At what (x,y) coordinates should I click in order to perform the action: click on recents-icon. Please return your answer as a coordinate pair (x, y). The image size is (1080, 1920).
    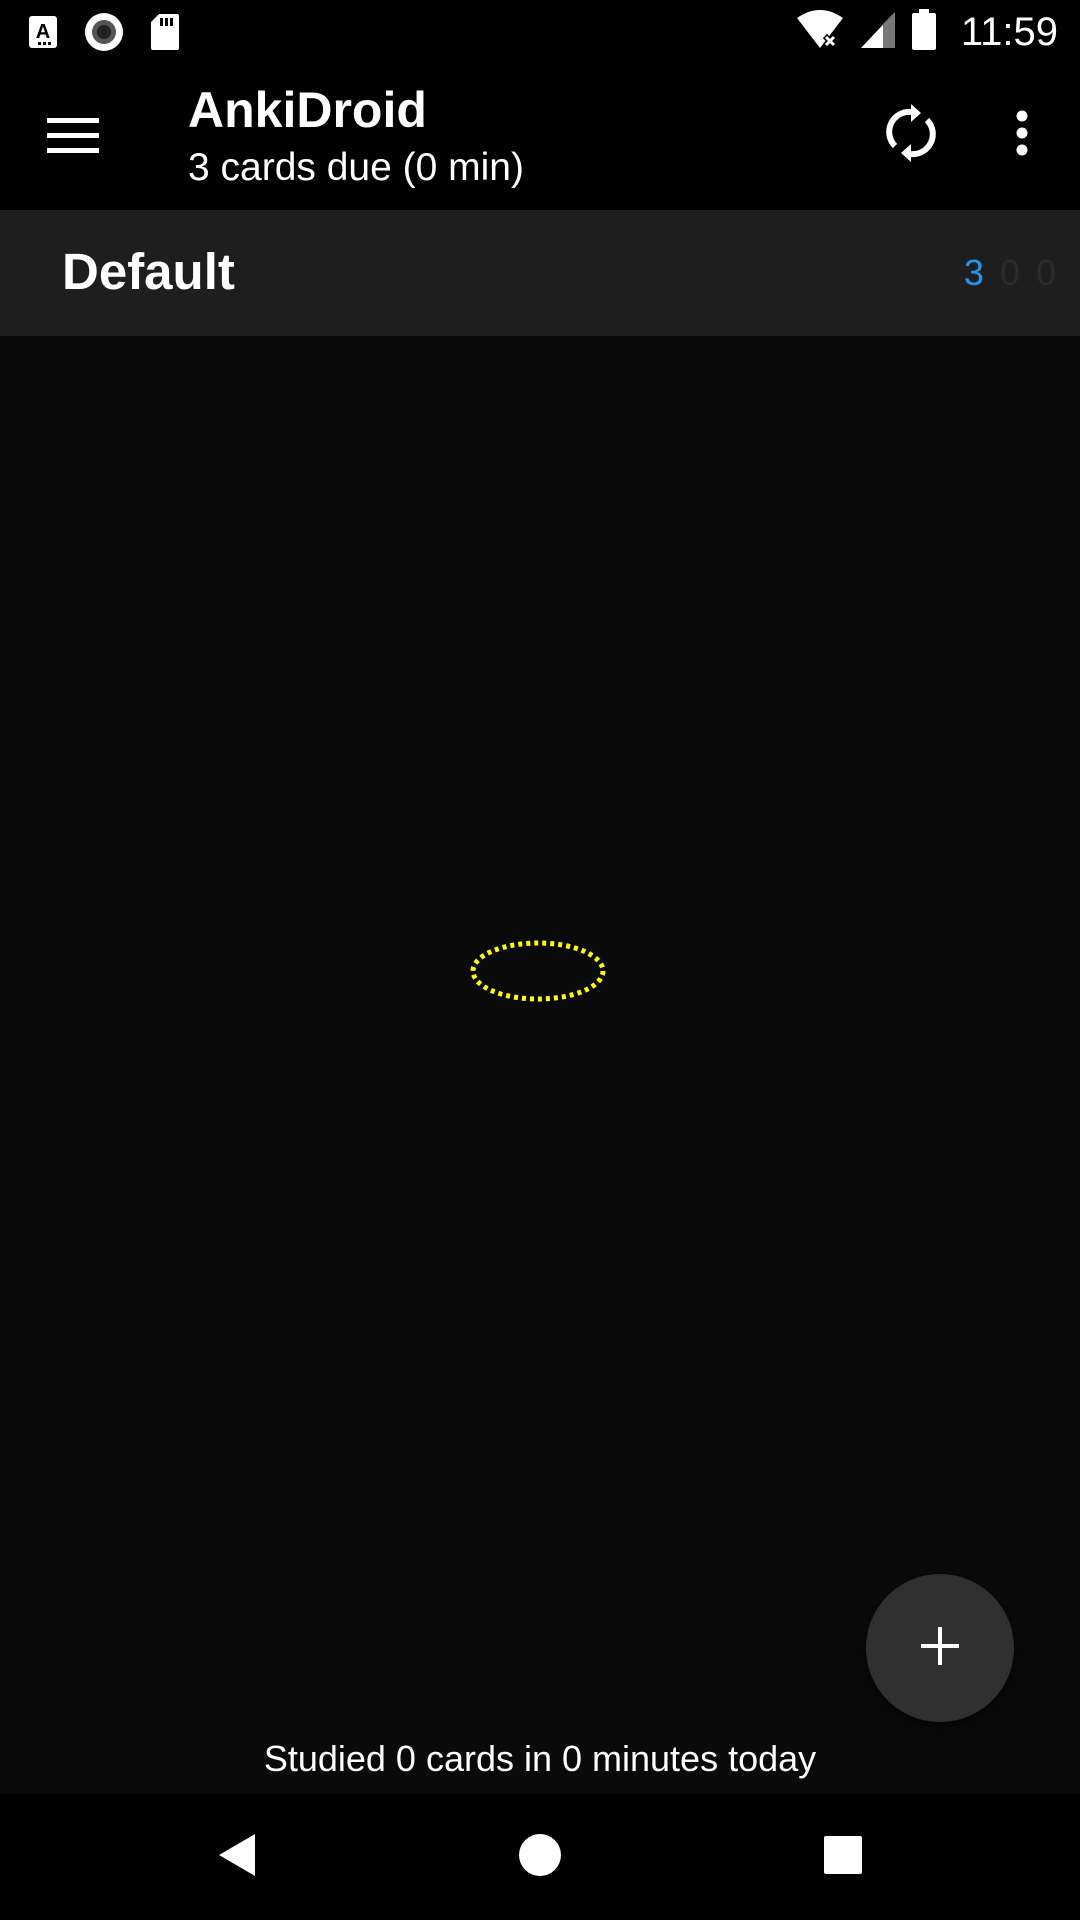
    Looking at the image, I should click on (843, 1857).